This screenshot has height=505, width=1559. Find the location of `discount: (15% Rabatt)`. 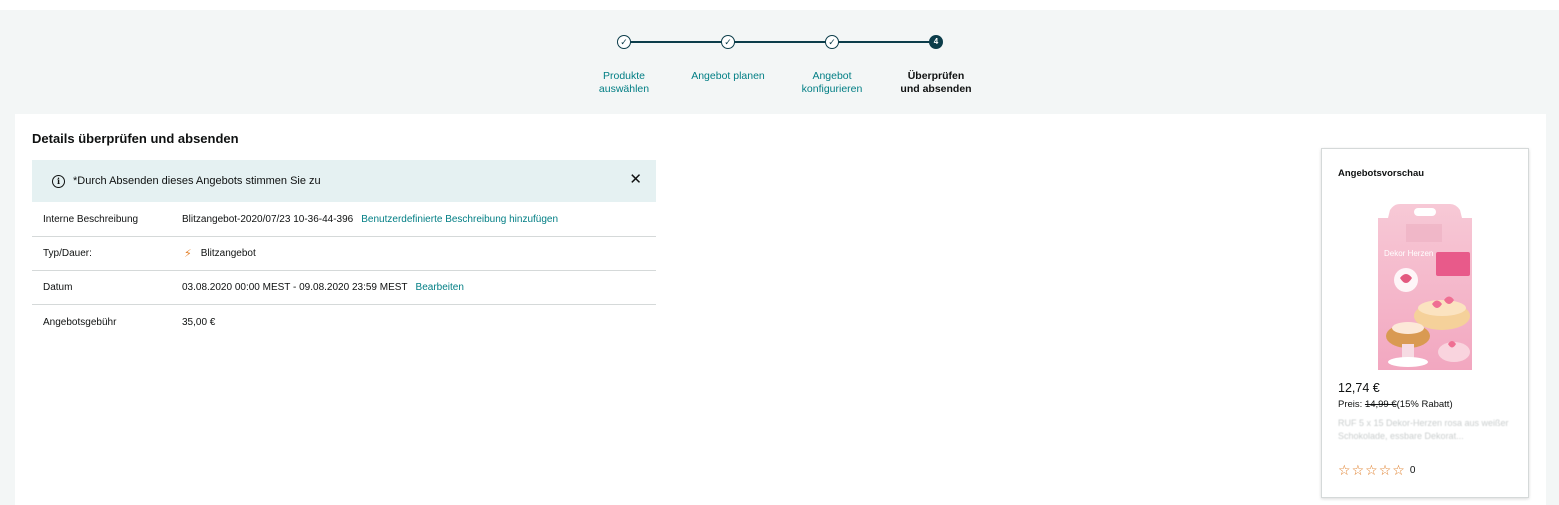

discount: (15% Rabatt) is located at coordinates (1424, 404).